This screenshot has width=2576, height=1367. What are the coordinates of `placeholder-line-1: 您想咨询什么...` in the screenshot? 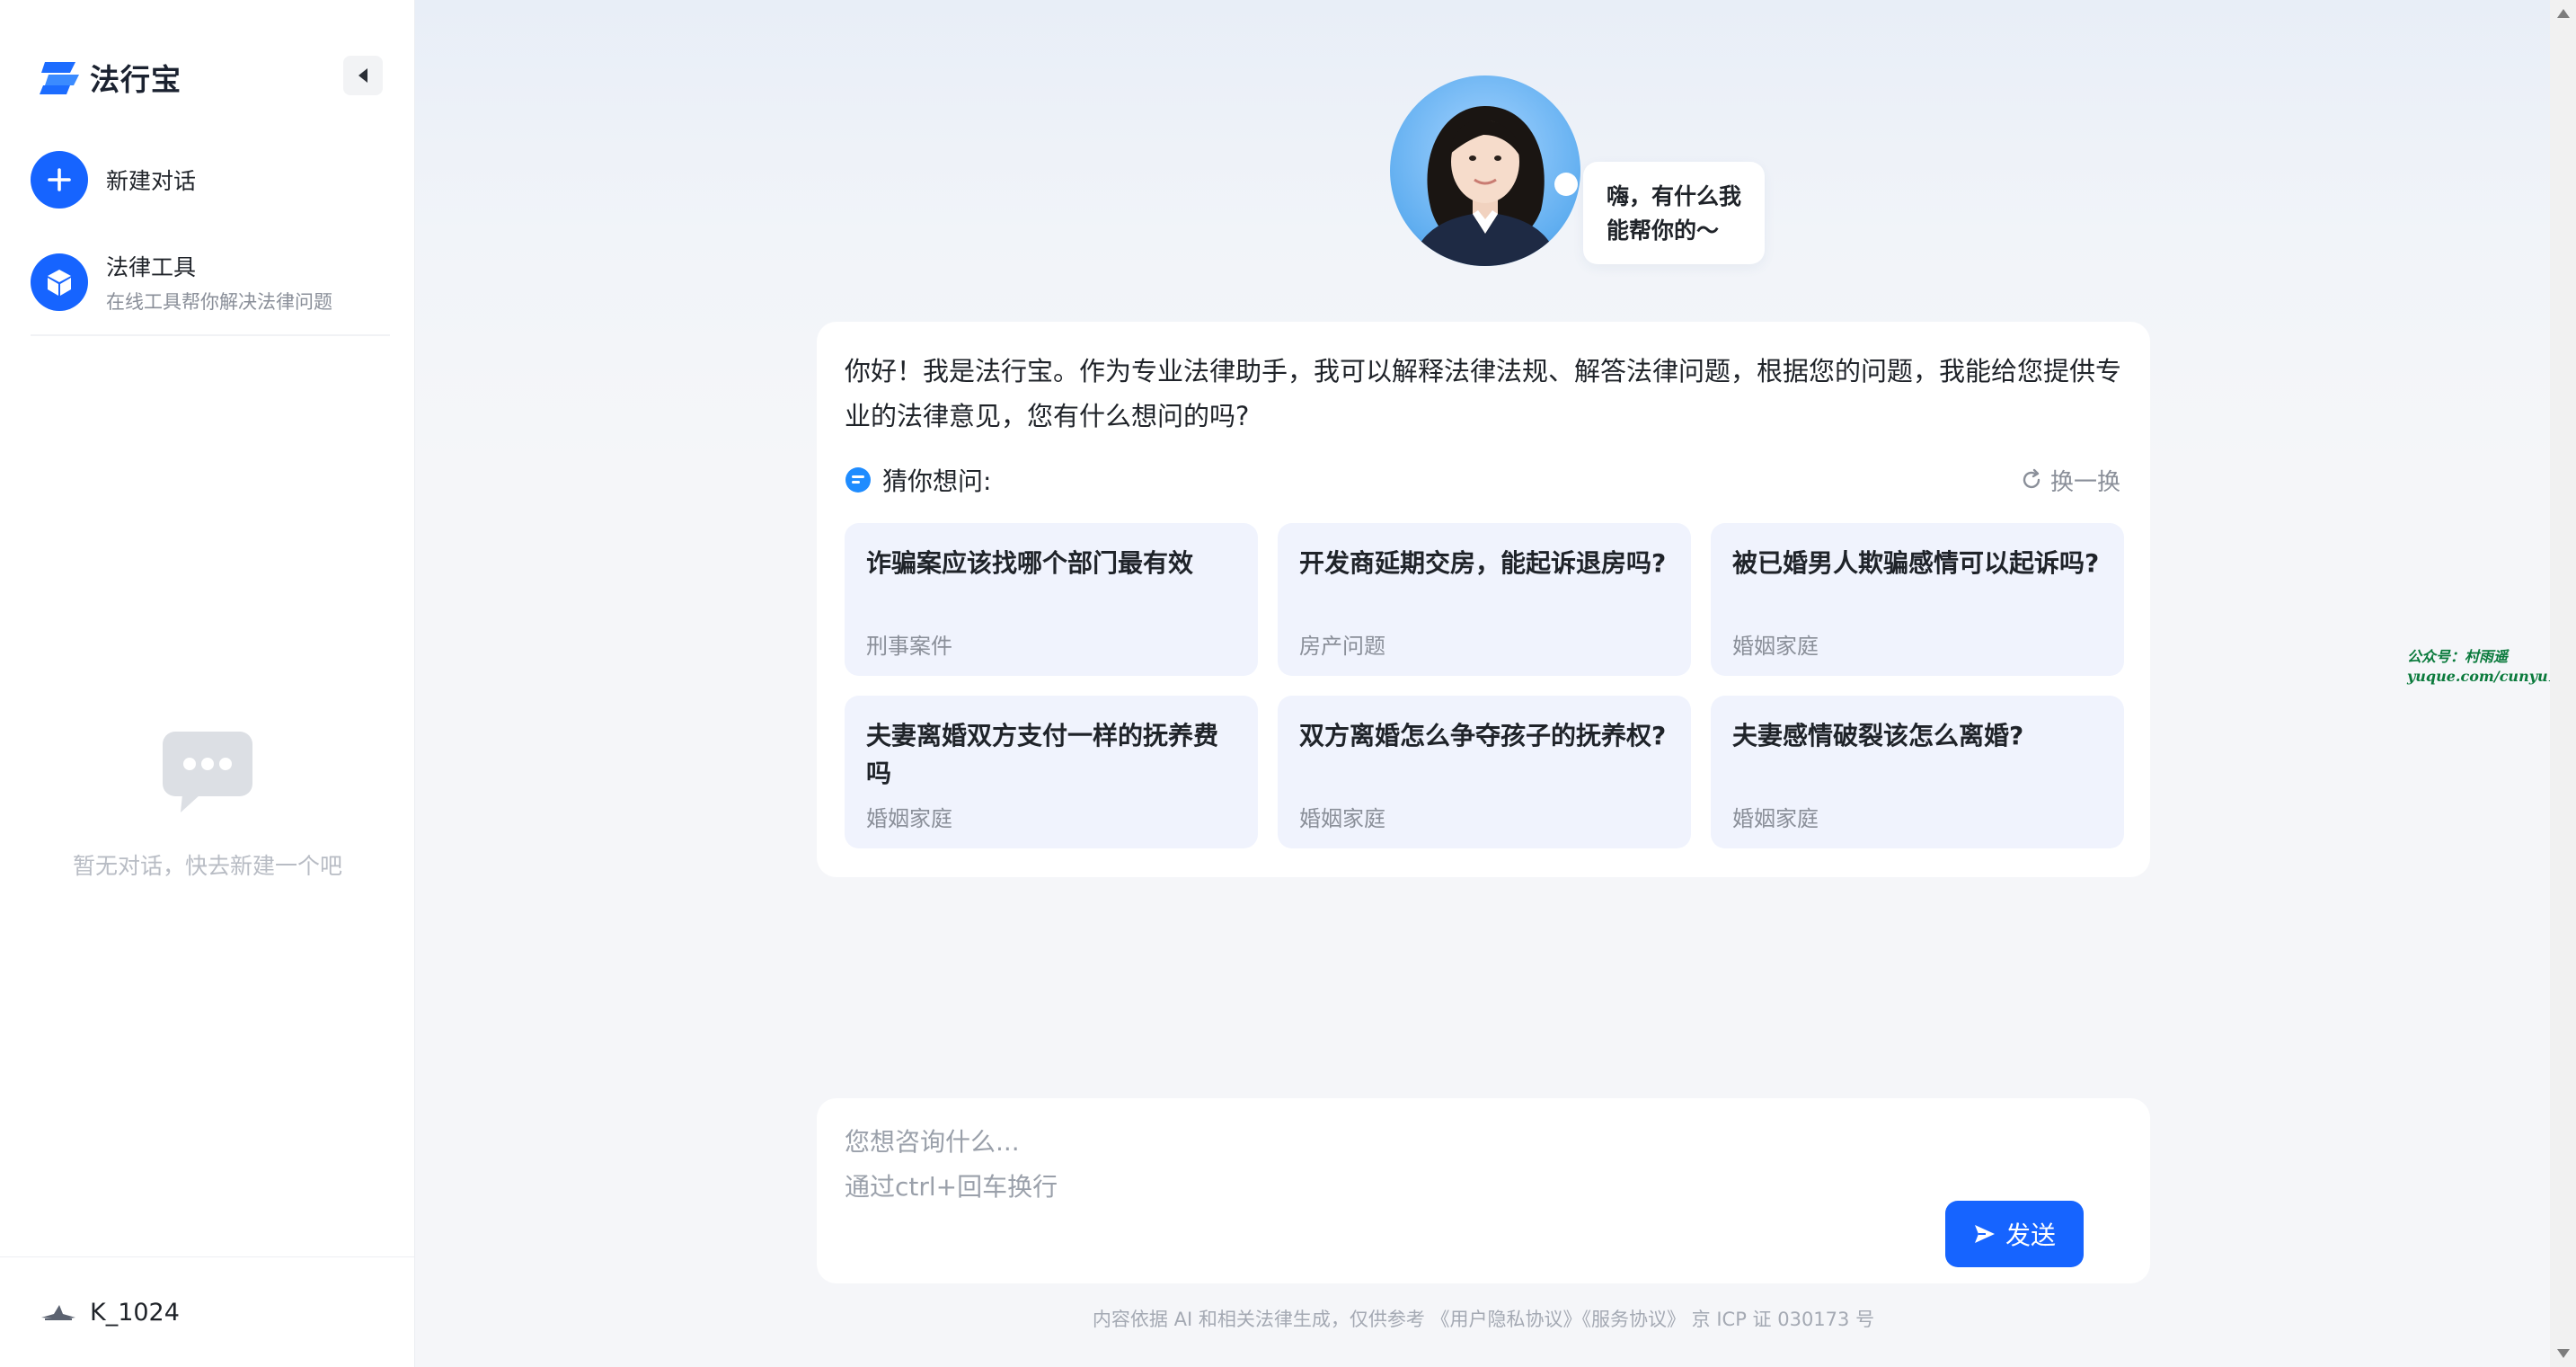 It's located at (933, 1142).